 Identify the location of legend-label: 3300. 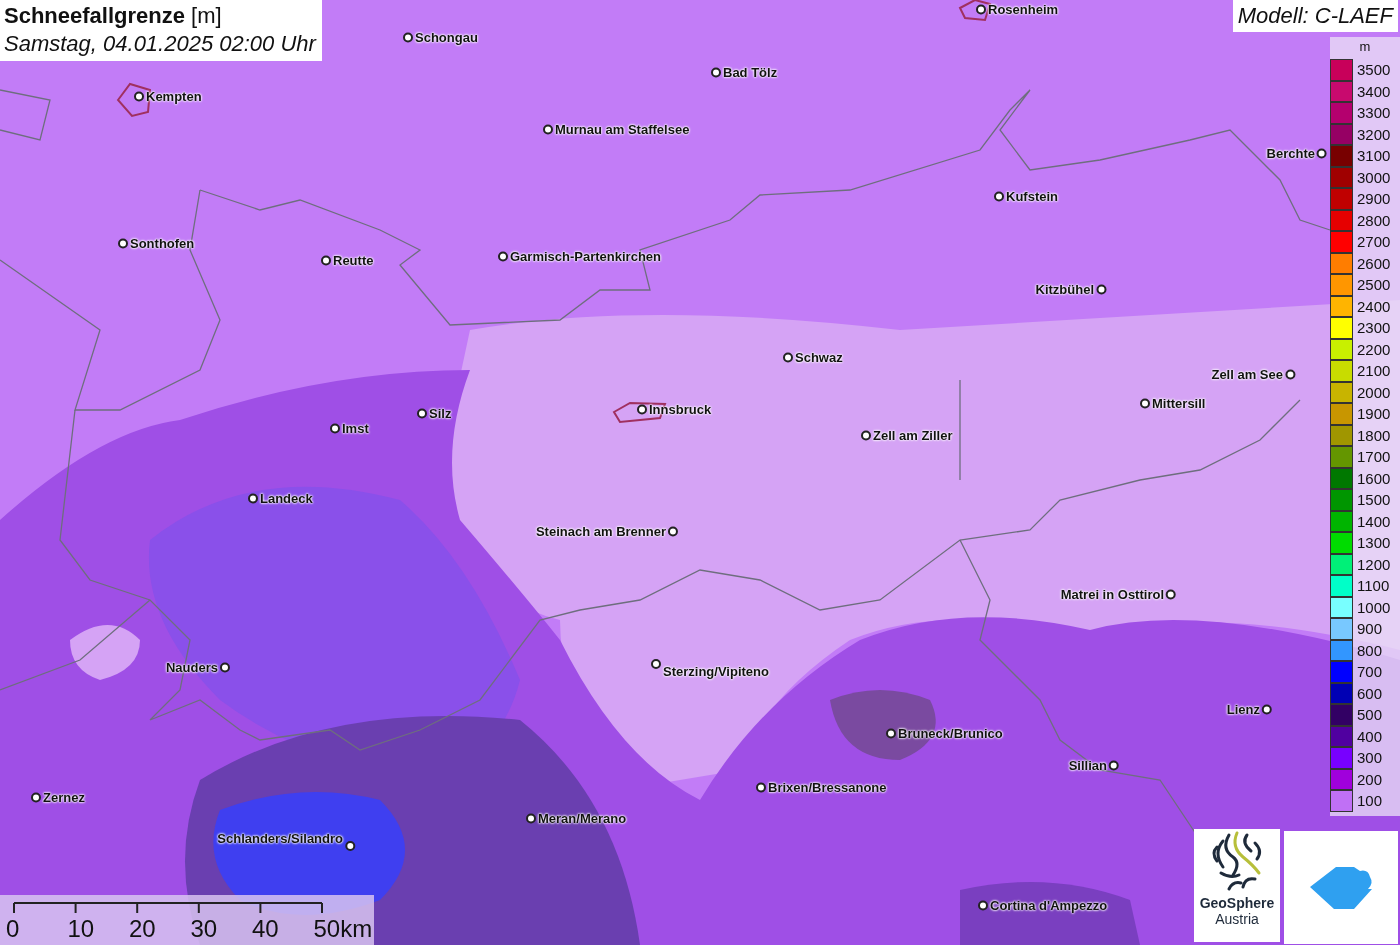
(1374, 113).